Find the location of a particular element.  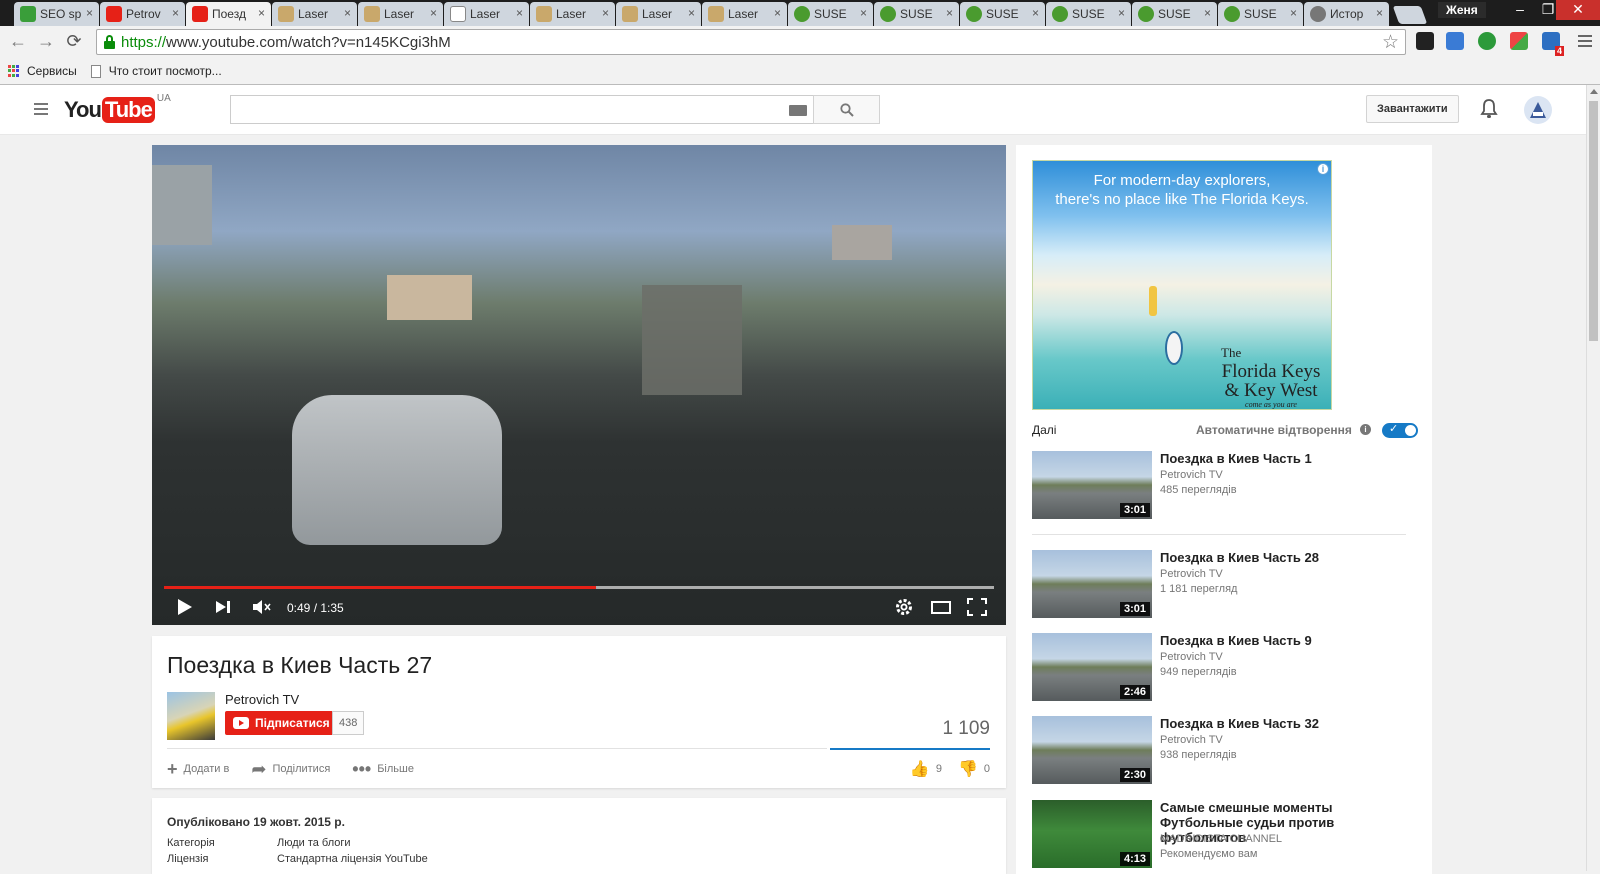

video-thumbnail: 2:30 is located at coordinates (1092, 750).